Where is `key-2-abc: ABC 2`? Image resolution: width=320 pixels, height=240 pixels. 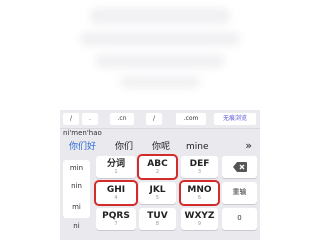
key-2-abc: ABC 2 is located at coordinates (157, 167).